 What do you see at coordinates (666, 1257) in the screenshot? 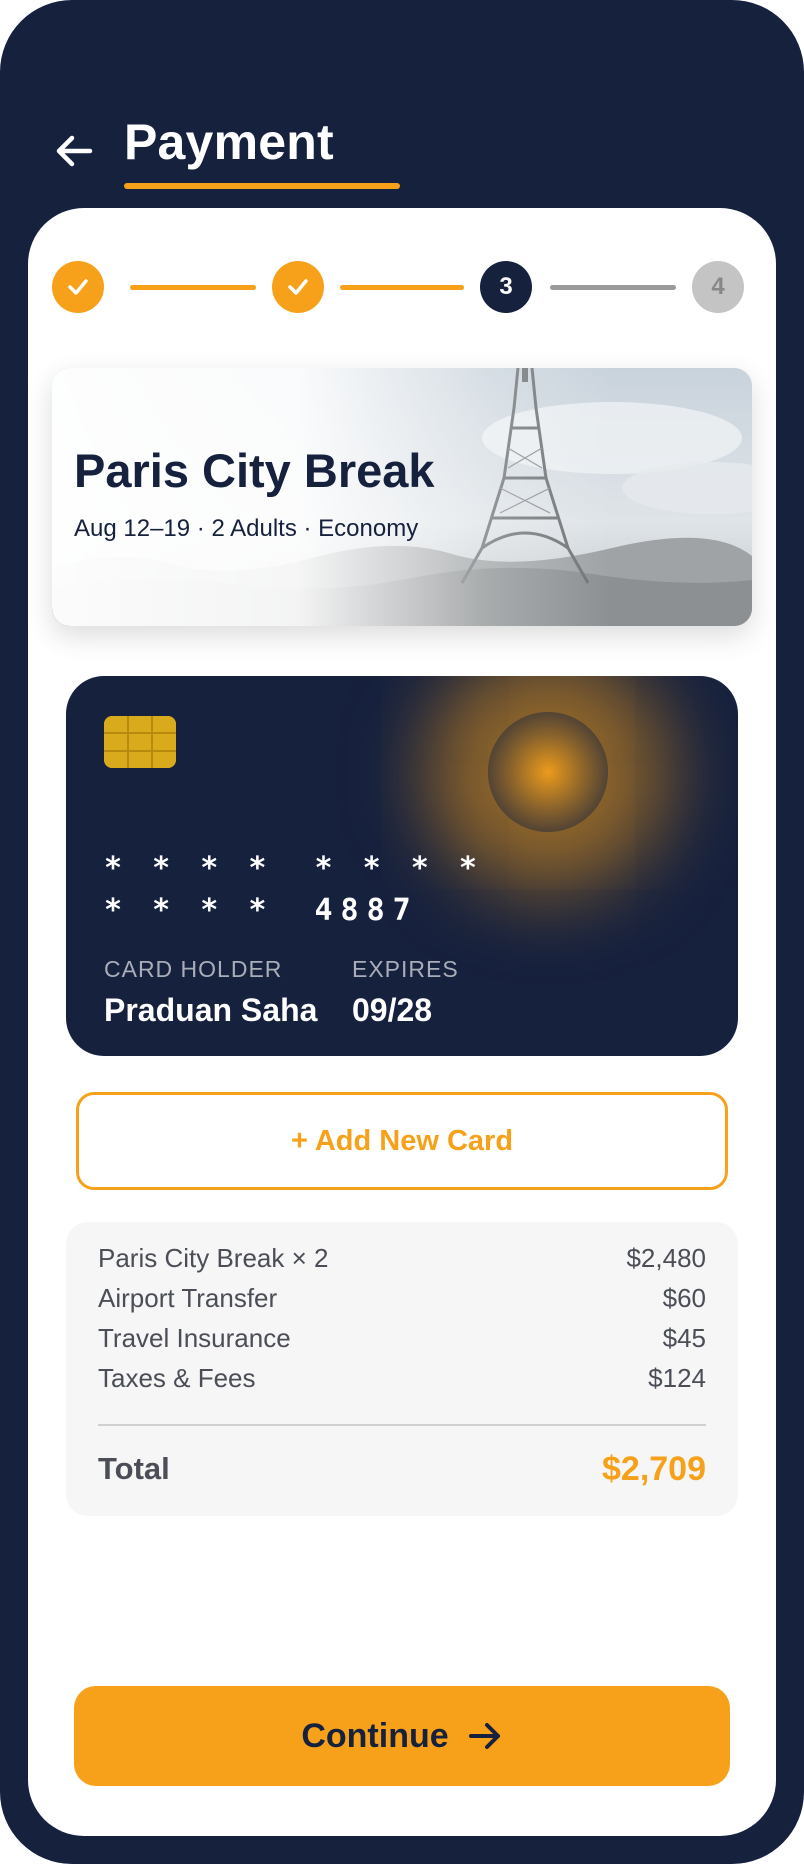
I see `summary-item-amount: $2,480` at bounding box center [666, 1257].